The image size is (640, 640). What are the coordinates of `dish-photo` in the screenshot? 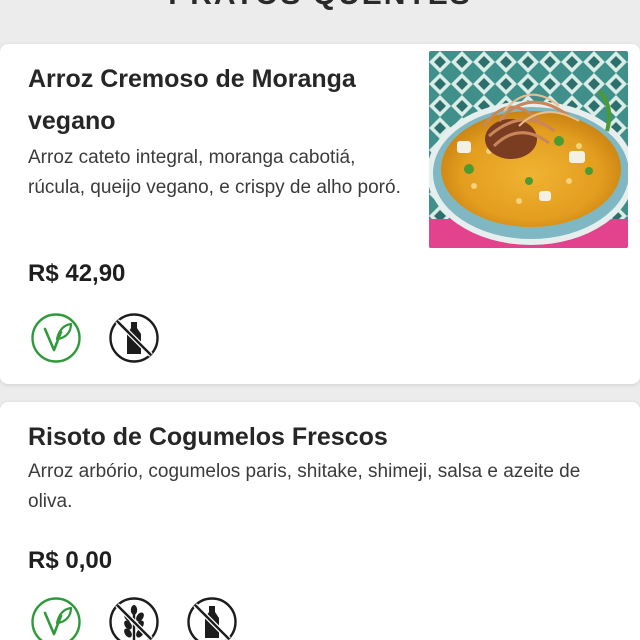 It's located at (528, 149).